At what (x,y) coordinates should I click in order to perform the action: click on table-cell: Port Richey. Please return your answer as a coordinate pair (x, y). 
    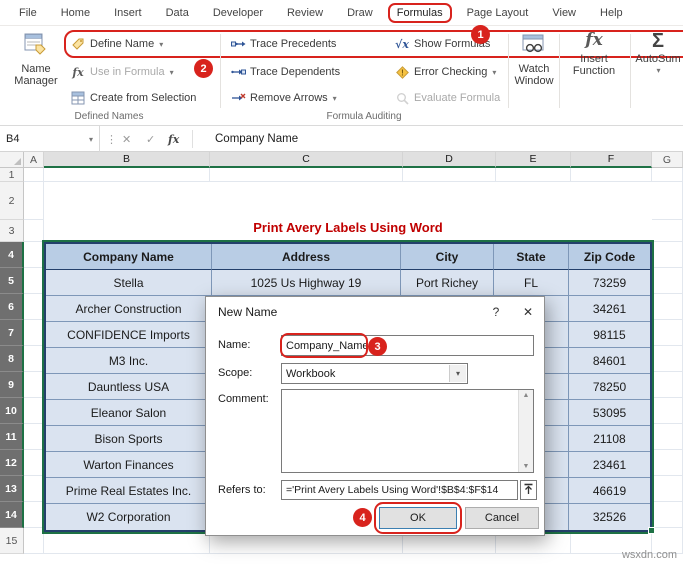
    Looking at the image, I should click on (447, 283).